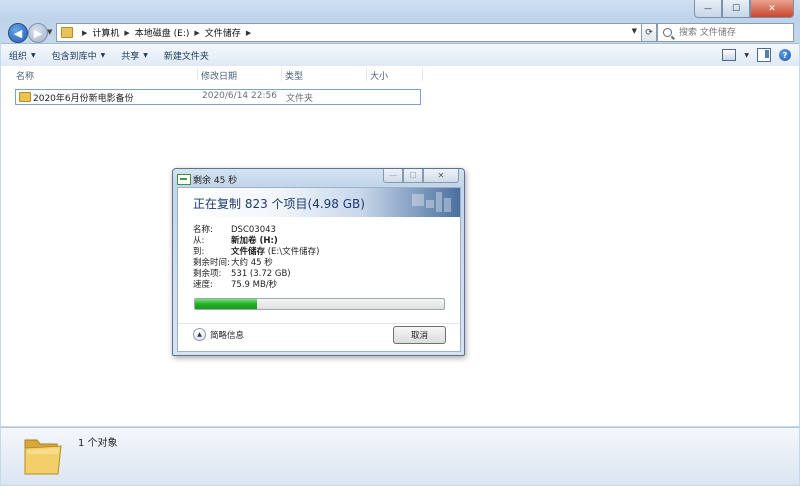  What do you see at coordinates (261, 274) in the screenshot?
I see `items-remaining-value: 531 (3.72 GB)` at bounding box center [261, 274].